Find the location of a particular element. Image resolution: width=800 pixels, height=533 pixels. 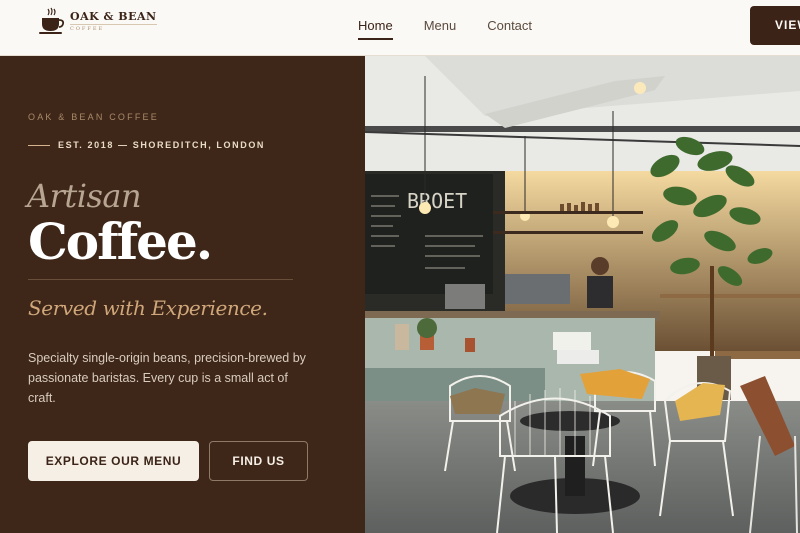

established-line: EST. 2018 — SHOREDITCH, LONDON is located at coordinates (146, 145).